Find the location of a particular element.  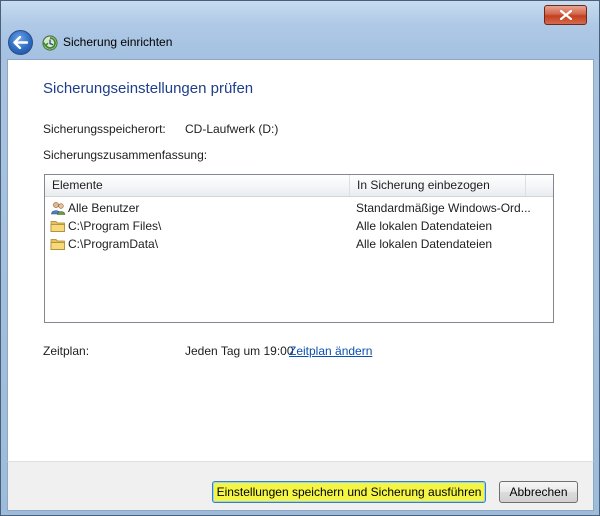

schedule-label: Zeitplan: is located at coordinates (66, 351).